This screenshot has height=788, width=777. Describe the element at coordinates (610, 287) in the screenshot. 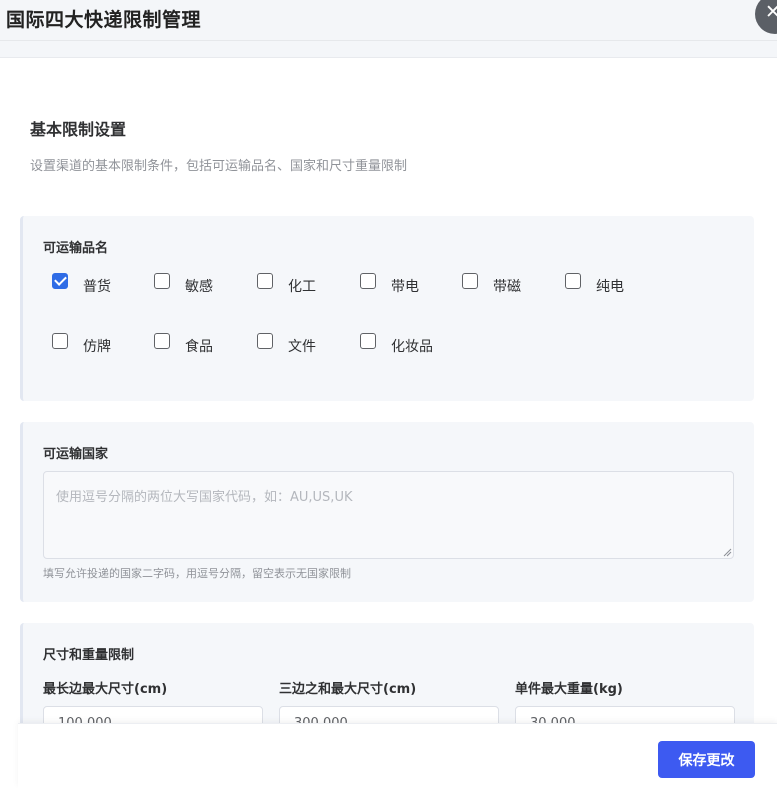

I see `checkbox-label: 纯电` at that location.